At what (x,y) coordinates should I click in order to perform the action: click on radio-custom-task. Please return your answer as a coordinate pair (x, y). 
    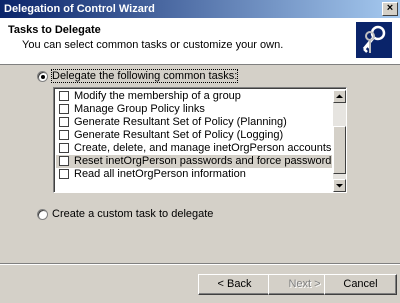
    Looking at the image, I should click on (42, 214).